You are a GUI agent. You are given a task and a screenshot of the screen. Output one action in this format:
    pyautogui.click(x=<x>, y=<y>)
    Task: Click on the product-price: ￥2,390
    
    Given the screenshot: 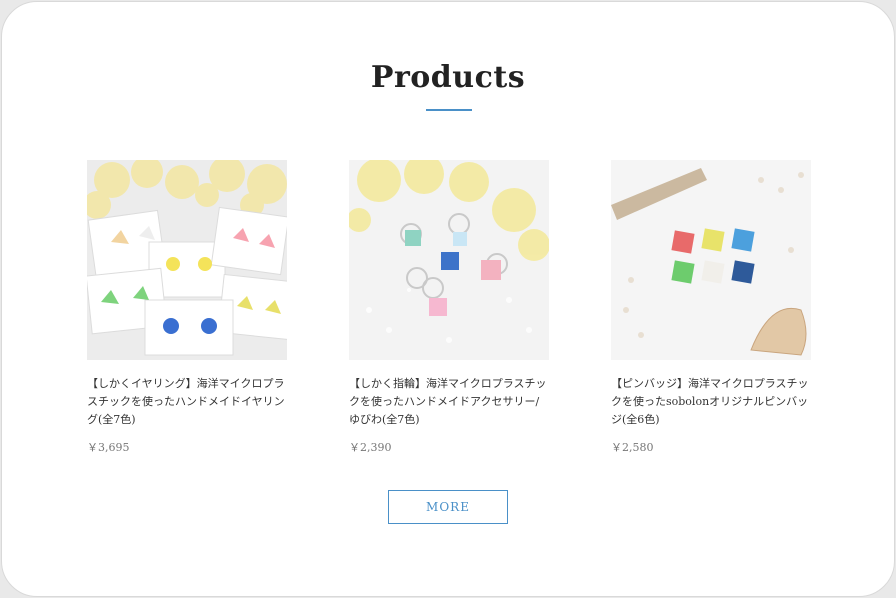 What is the action you would take?
    pyautogui.click(x=370, y=447)
    